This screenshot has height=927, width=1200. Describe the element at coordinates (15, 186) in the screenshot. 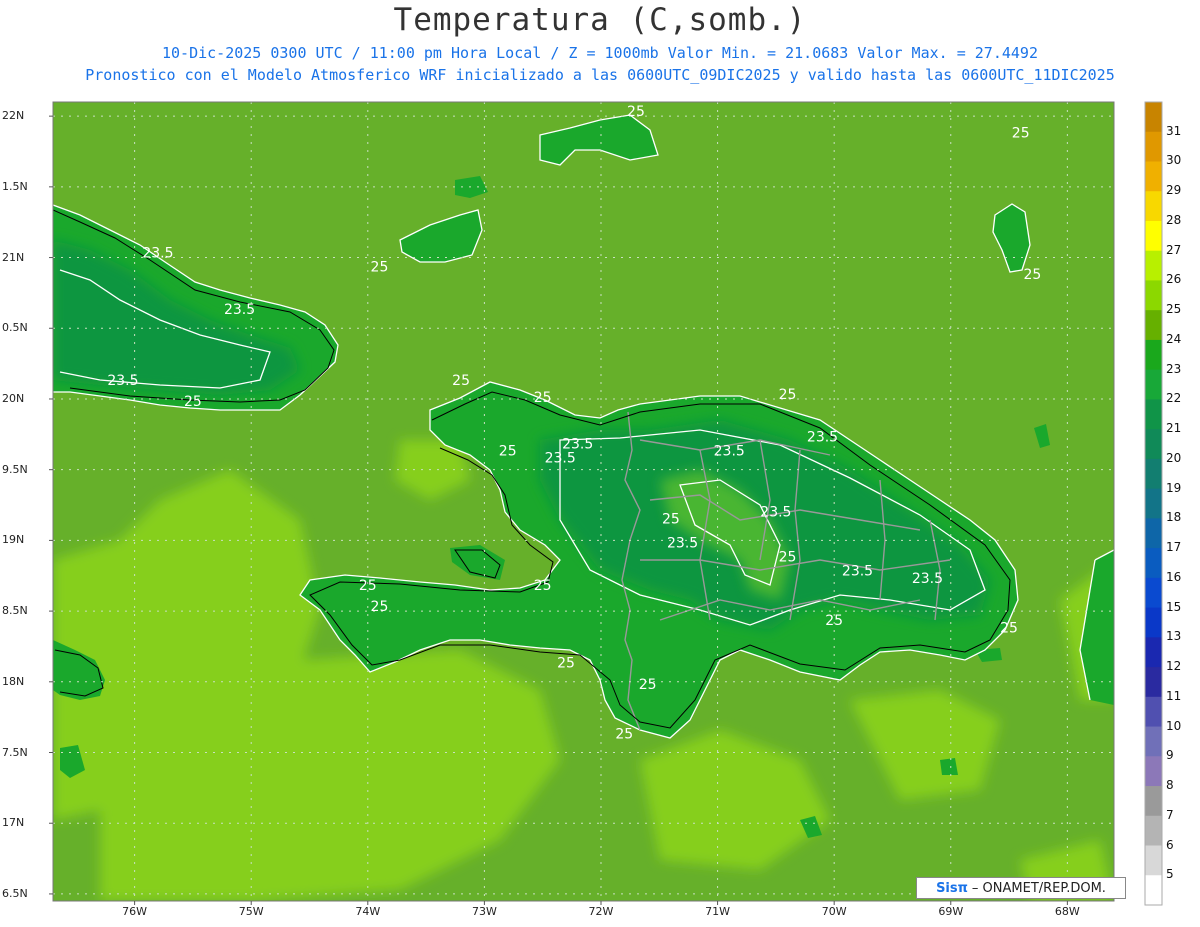

I see `y-tick-label: 1.5N` at that location.